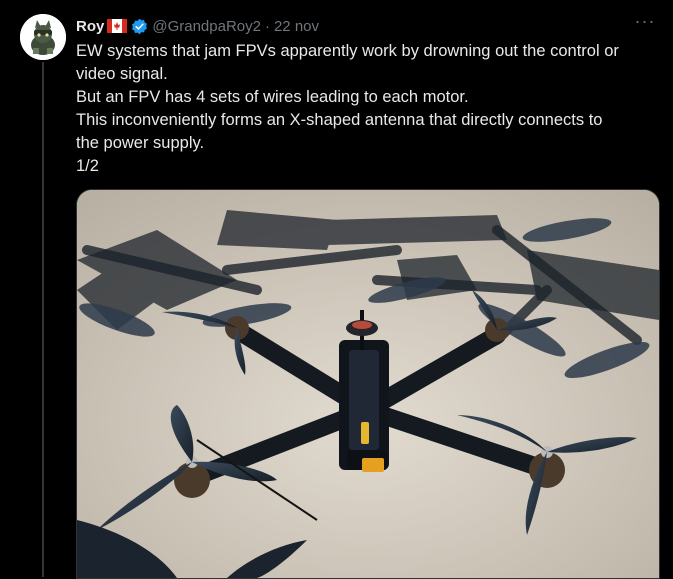 Image resolution: width=673 pixels, height=579 pixels. What do you see at coordinates (117, 26) in the screenshot?
I see `canada-flag-icon` at bounding box center [117, 26].